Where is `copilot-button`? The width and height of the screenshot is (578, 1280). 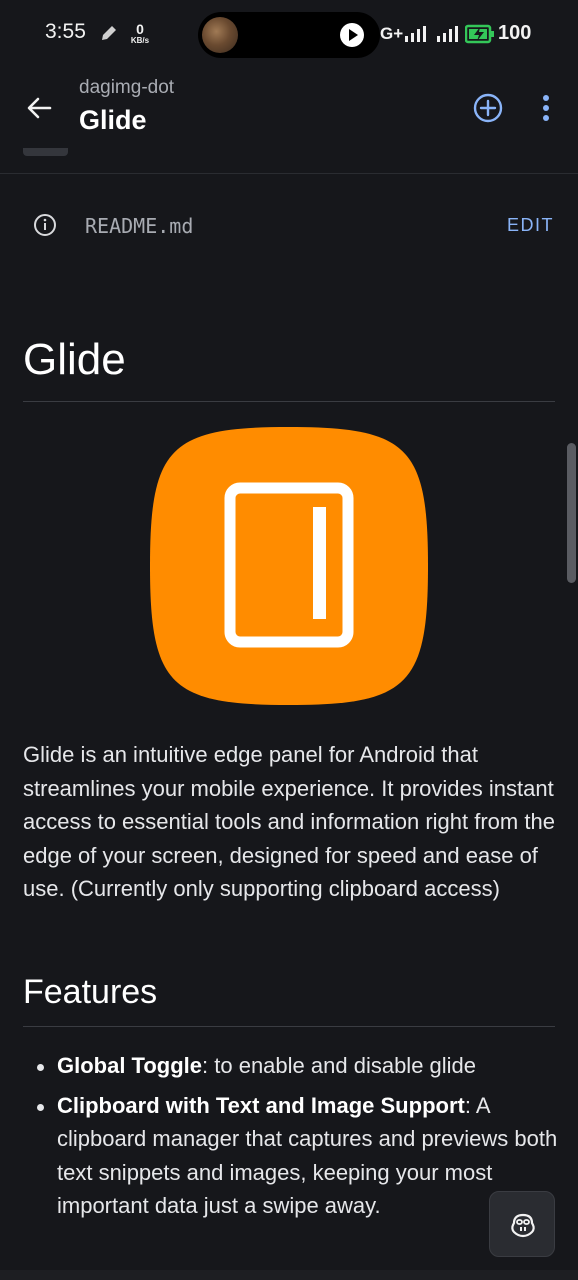
copilot-button is located at coordinates (522, 1224).